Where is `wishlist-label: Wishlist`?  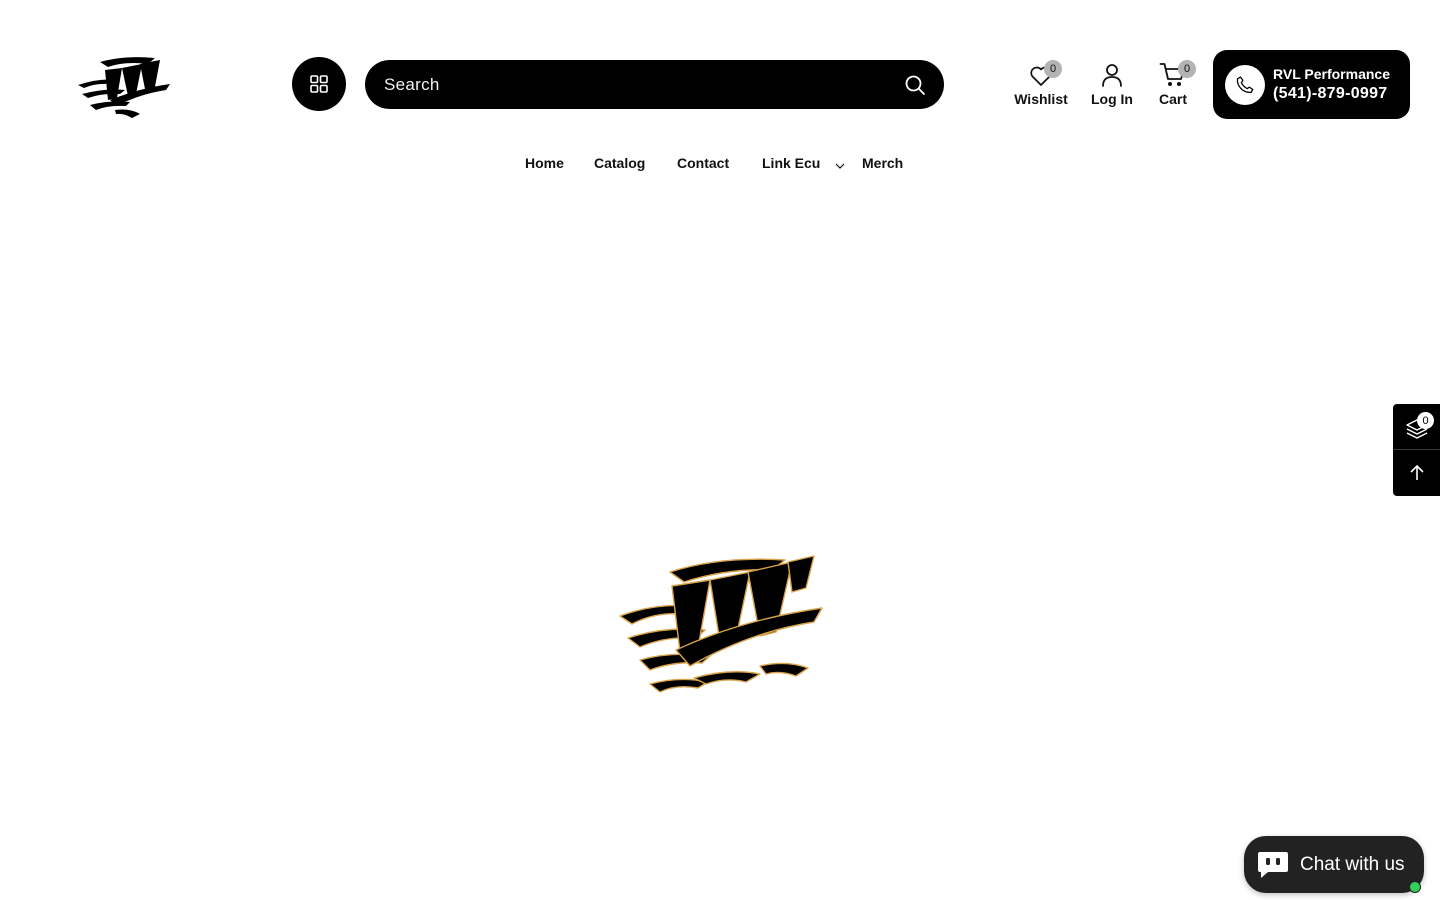 wishlist-label: Wishlist is located at coordinates (1041, 99).